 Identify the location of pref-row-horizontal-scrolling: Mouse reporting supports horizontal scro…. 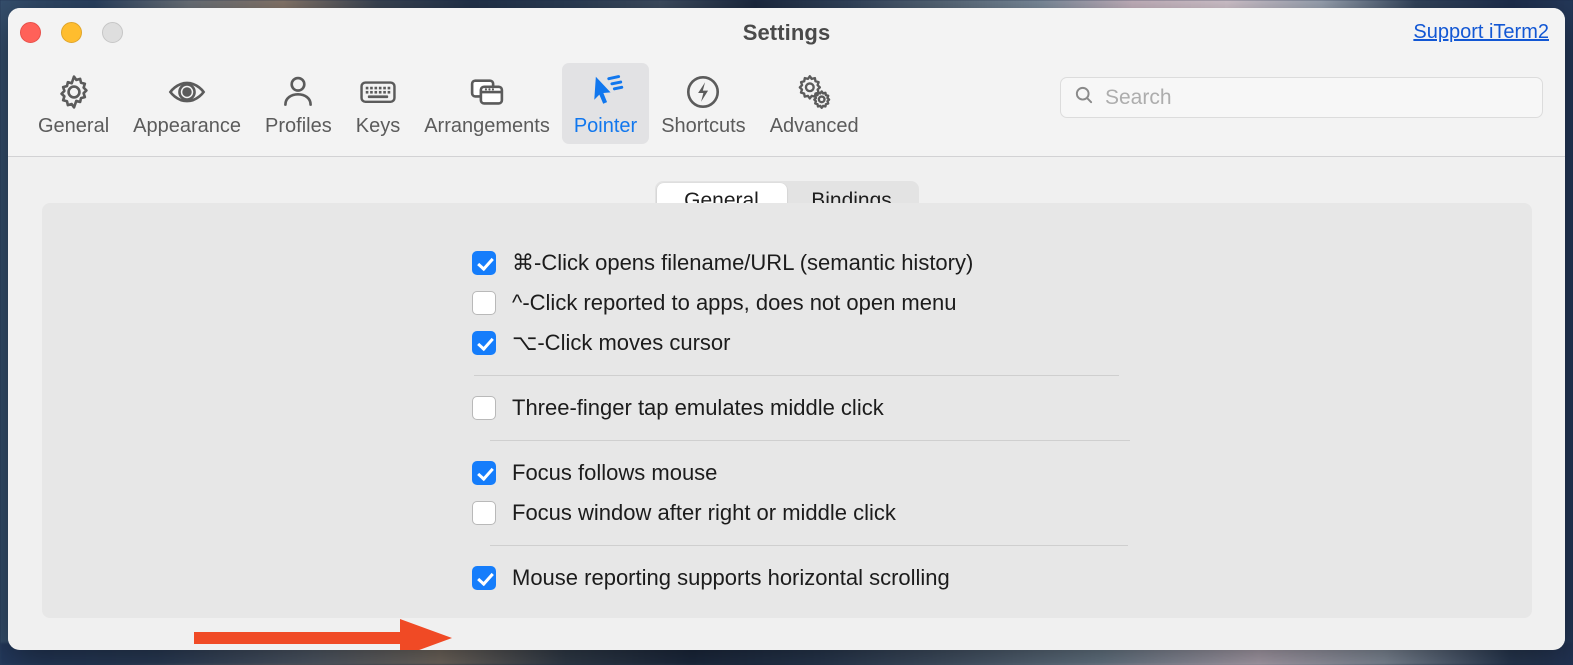
(812, 578).